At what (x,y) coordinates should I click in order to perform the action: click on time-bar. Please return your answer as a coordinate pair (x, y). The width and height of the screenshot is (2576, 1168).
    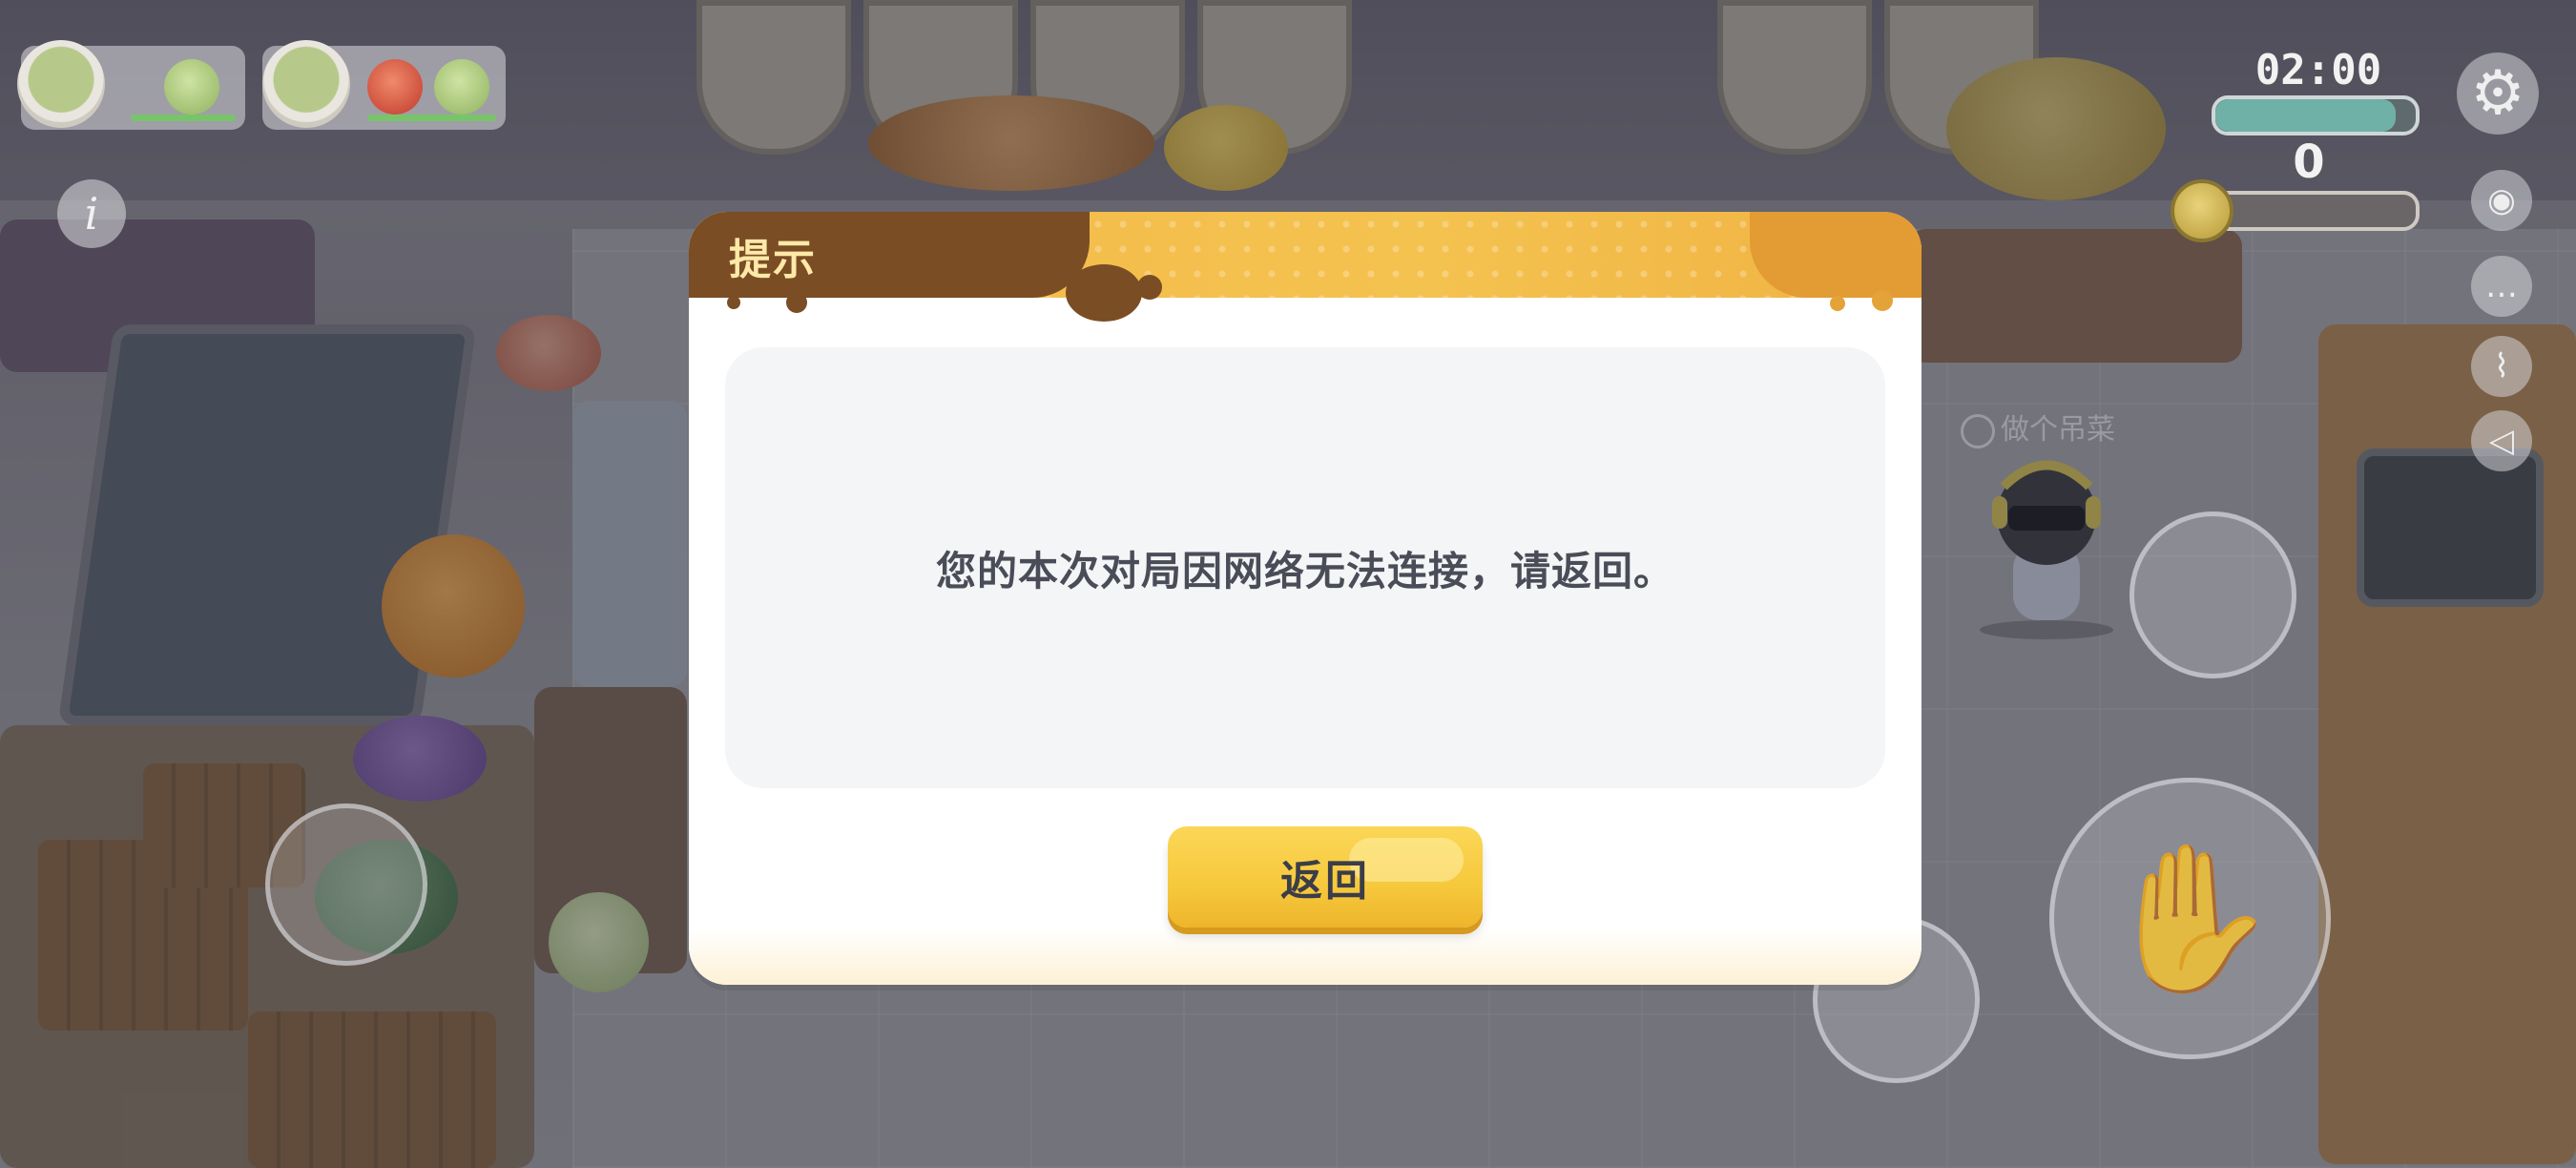
    Looking at the image, I should click on (2316, 115).